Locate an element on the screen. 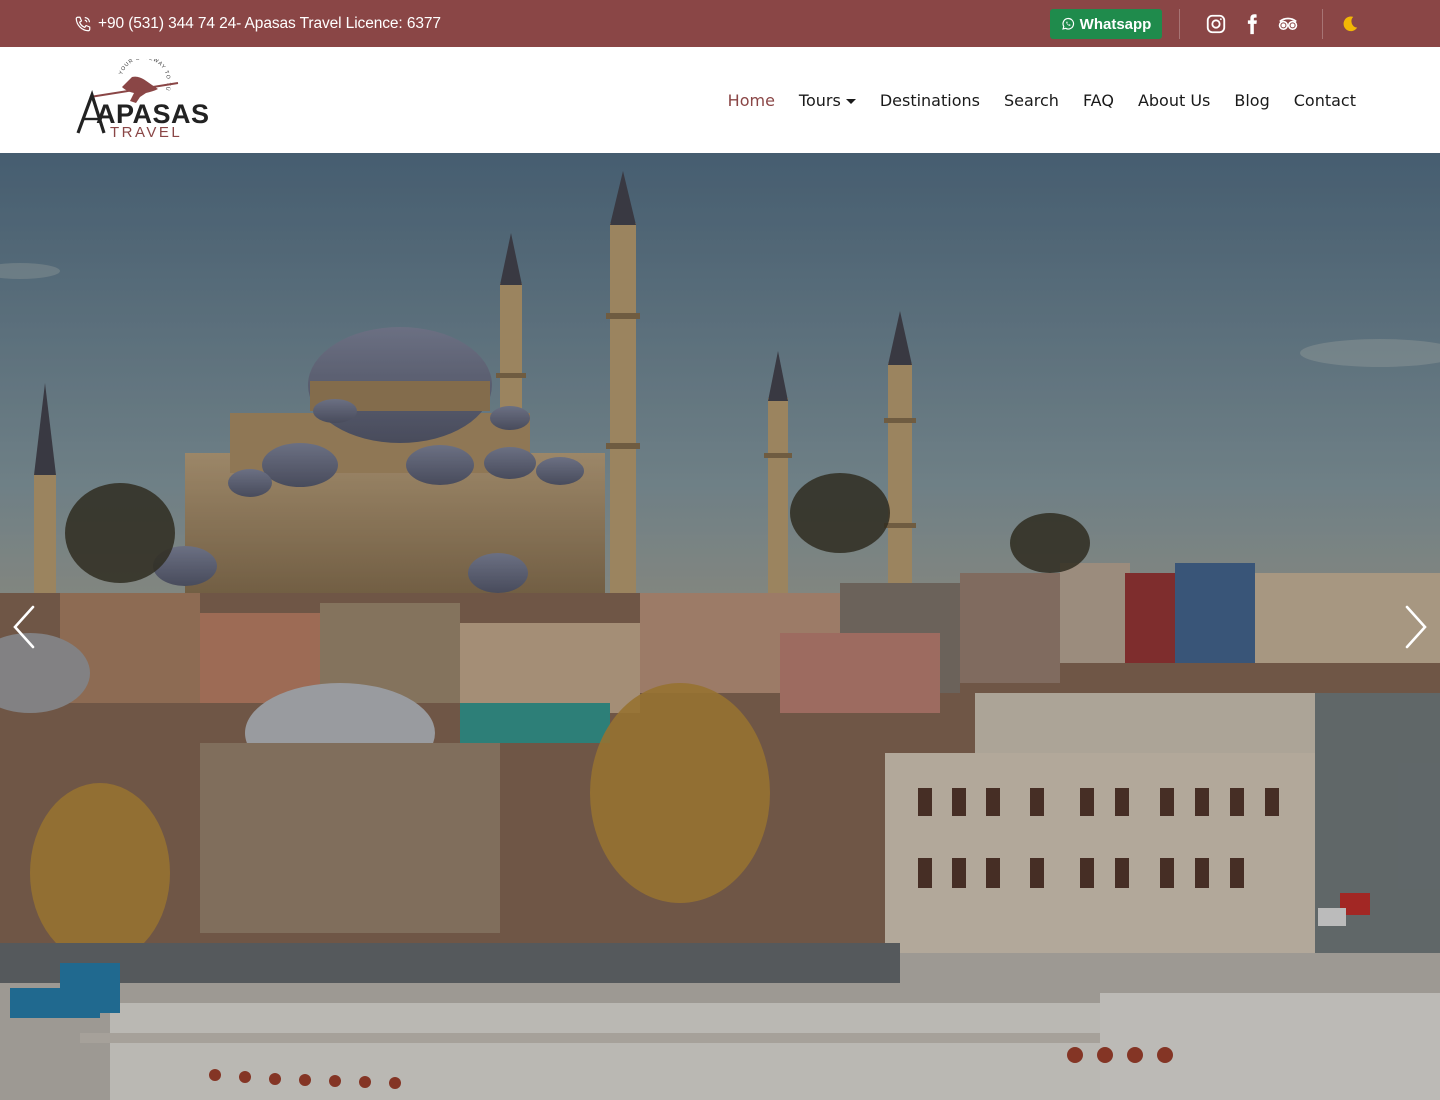 The width and height of the screenshot is (1440, 1100). instagram-link is located at coordinates (1216, 24).